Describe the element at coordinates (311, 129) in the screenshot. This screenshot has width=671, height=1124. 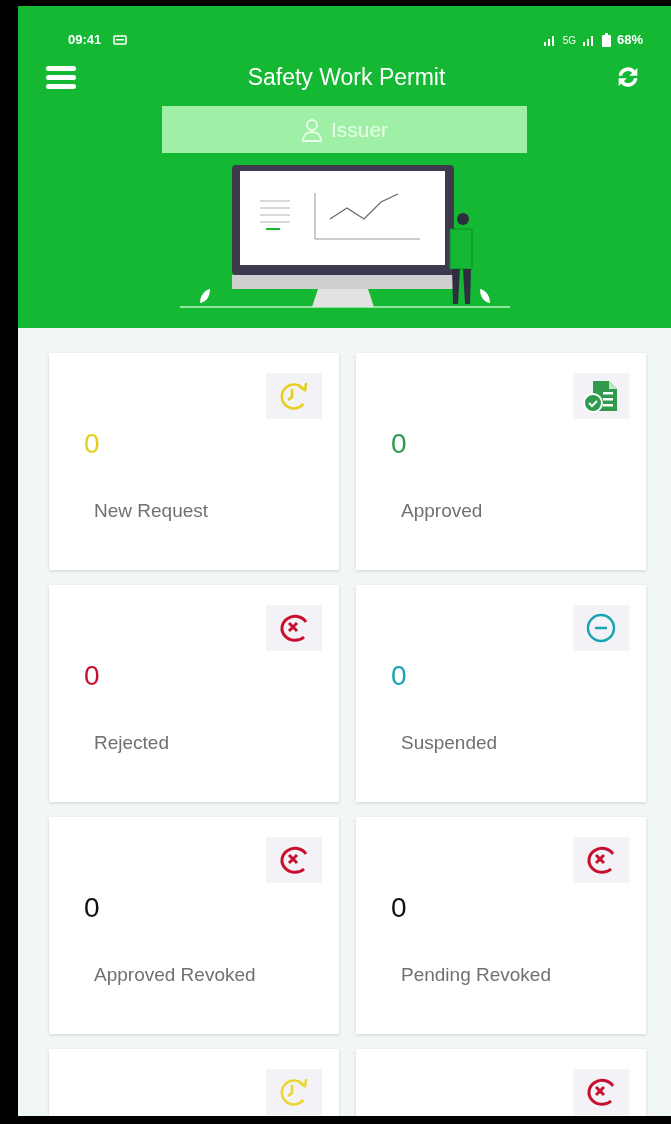
I see `person-icon` at that location.